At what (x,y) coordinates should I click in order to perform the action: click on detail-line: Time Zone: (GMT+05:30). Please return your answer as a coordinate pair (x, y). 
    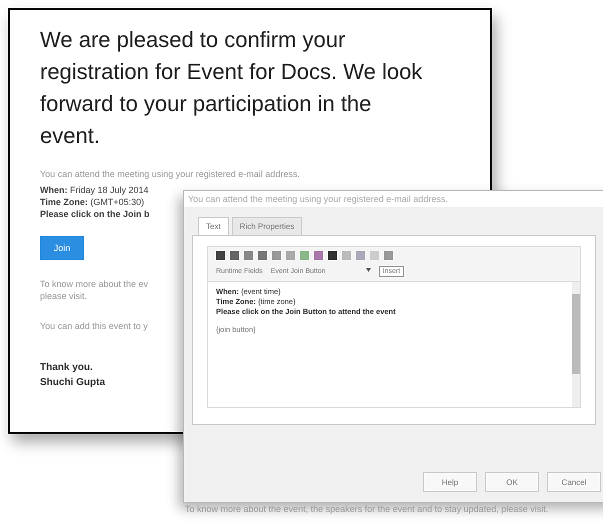
    Looking at the image, I should click on (92, 202).